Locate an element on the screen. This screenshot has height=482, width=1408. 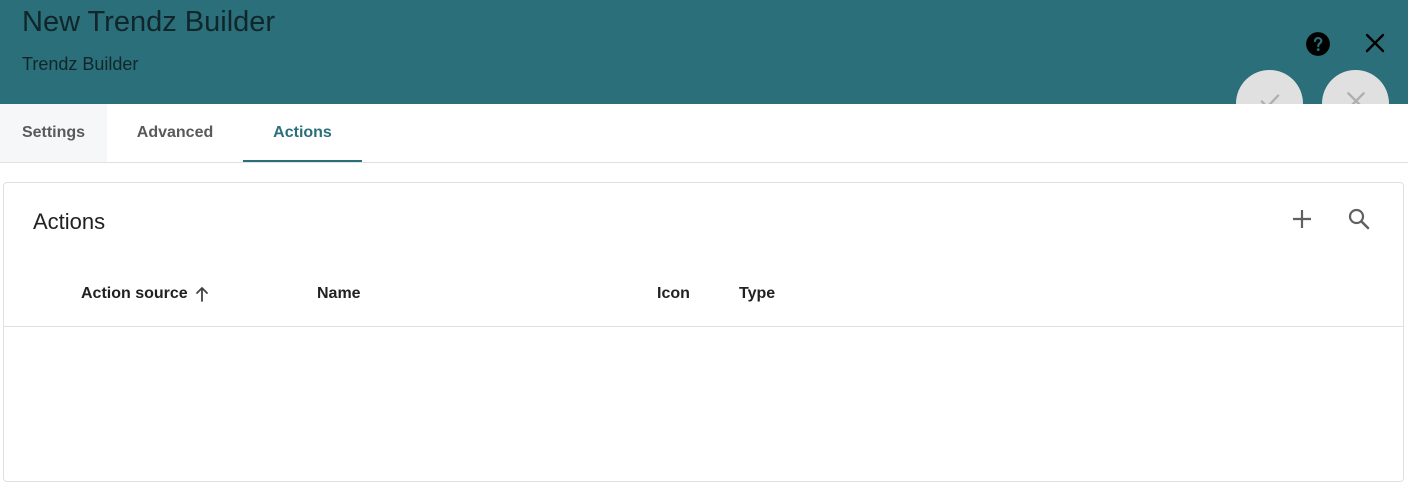
tab-actions: Actions is located at coordinates (302, 133).